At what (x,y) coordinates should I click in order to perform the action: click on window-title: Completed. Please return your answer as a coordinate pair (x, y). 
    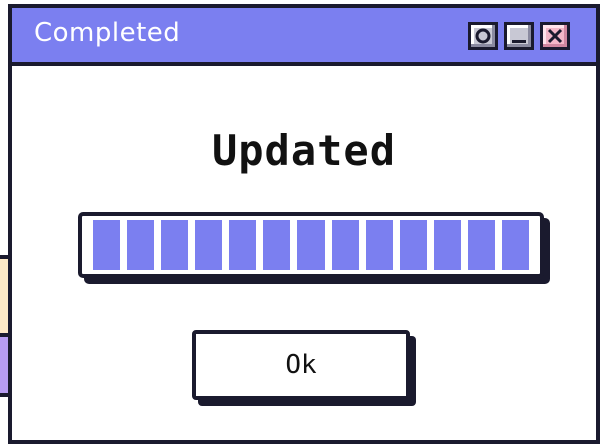
    Looking at the image, I should click on (107, 33).